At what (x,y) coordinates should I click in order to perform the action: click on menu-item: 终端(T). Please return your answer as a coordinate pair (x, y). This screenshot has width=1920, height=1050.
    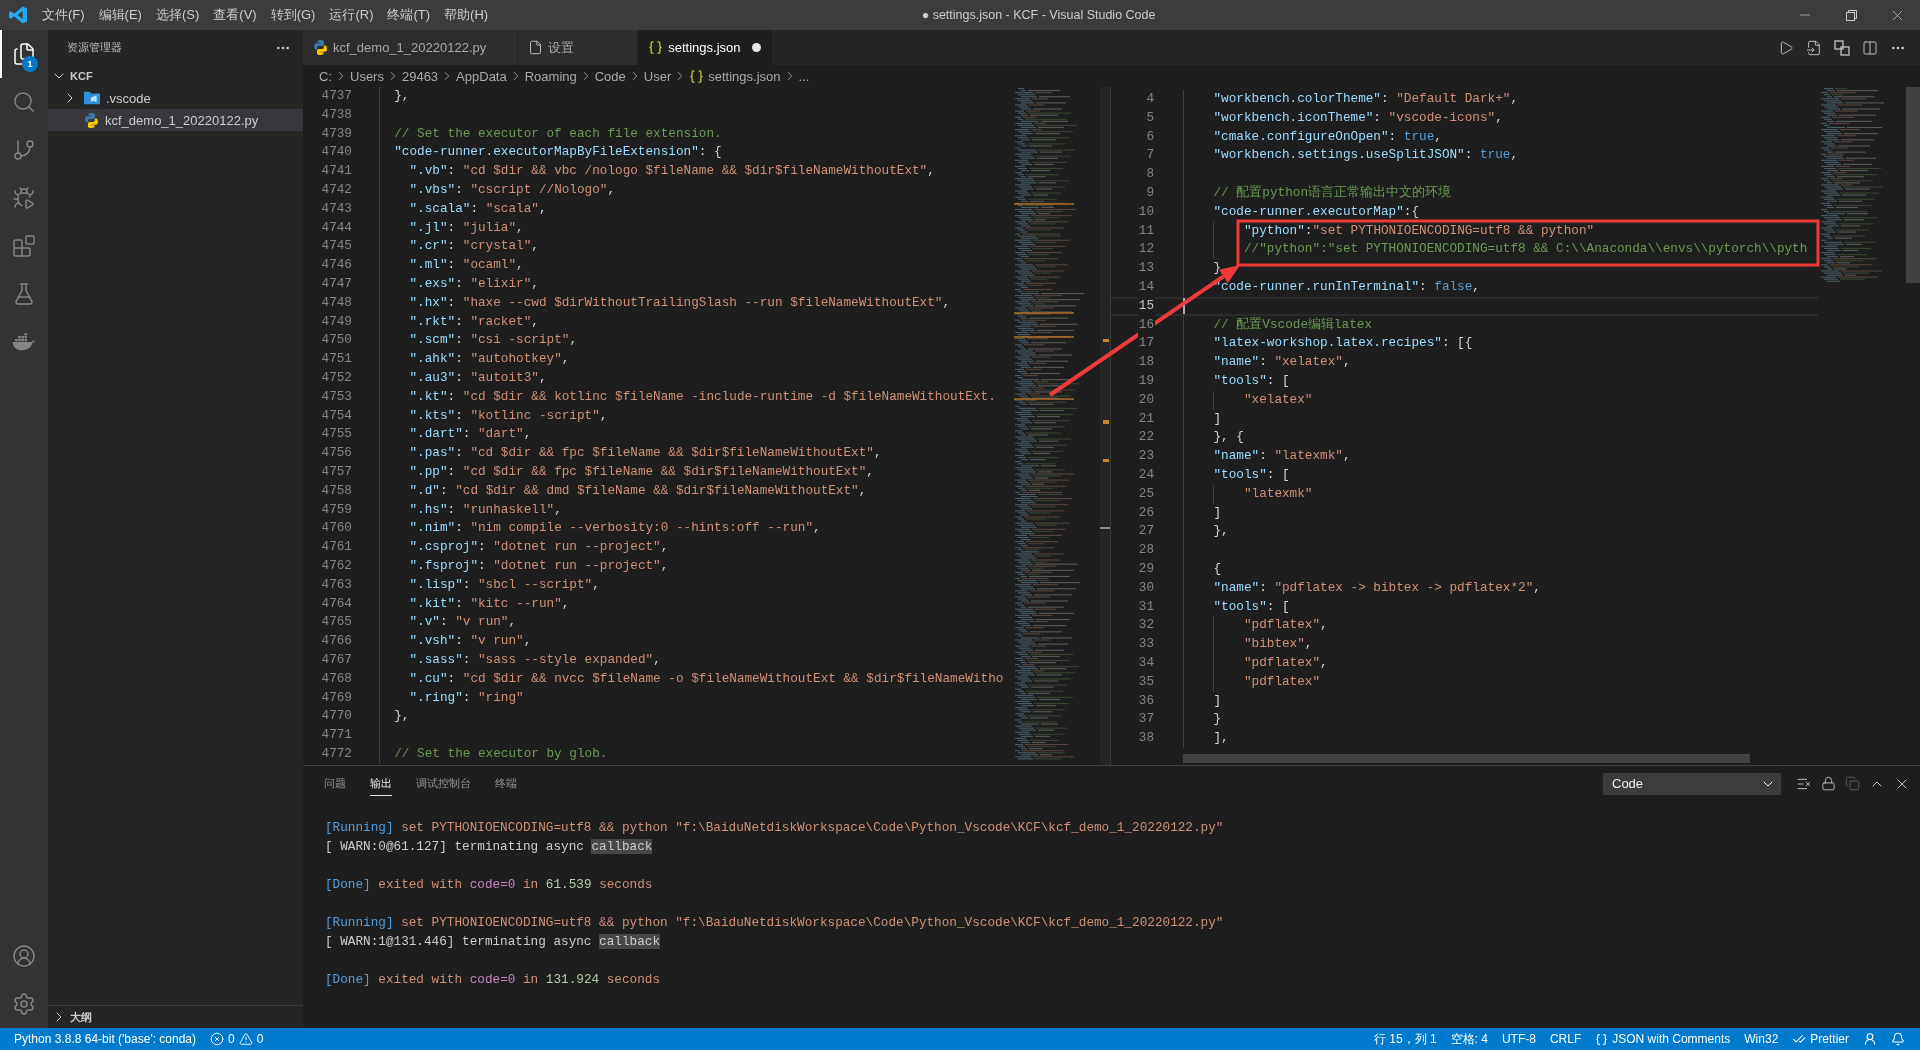
    Looking at the image, I should click on (409, 15).